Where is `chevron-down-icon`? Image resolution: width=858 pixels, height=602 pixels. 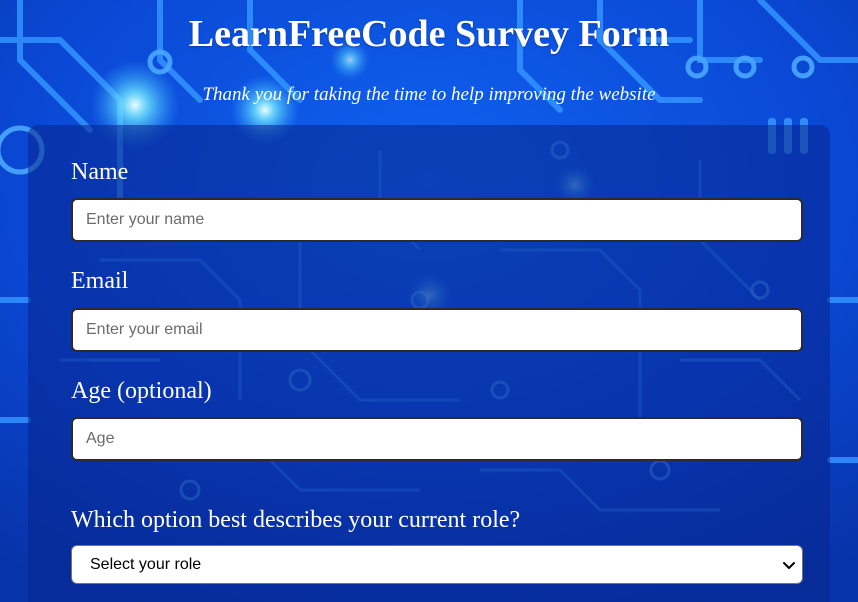 chevron-down-icon is located at coordinates (789, 565).